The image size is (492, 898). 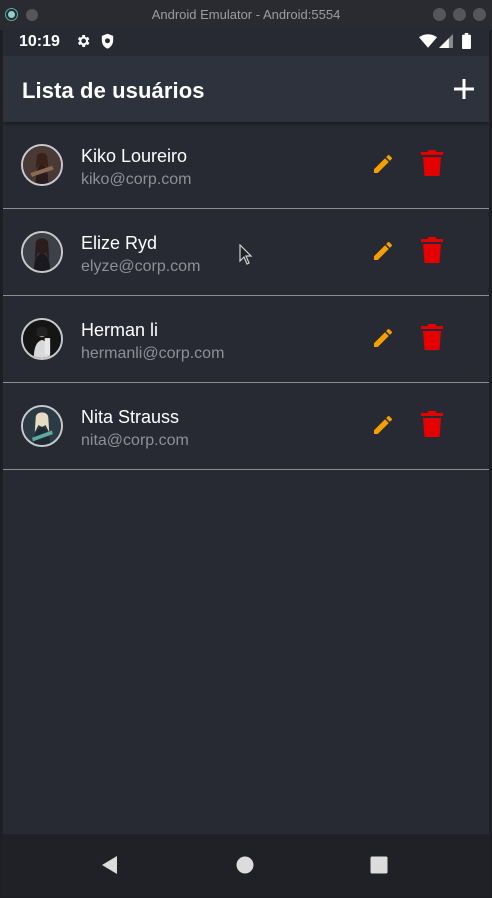 I want to click on plus-icon, so click(x=464, y=89).